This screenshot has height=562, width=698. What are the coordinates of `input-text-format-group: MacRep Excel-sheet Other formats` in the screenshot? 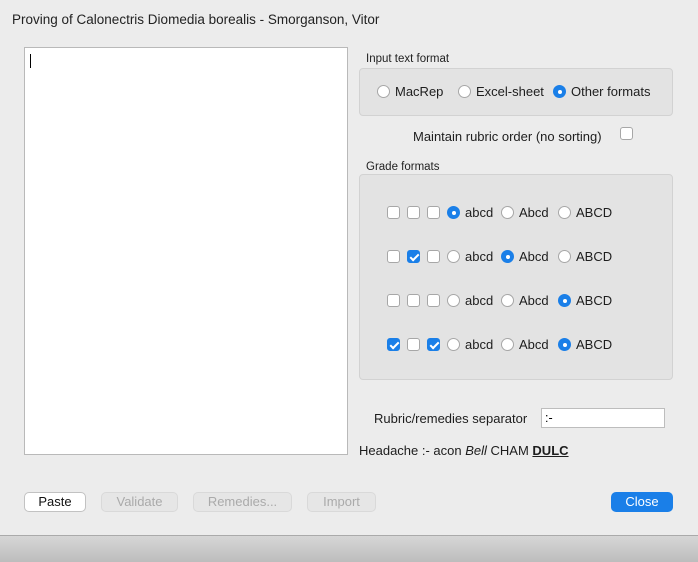 It's located at (516, 92).